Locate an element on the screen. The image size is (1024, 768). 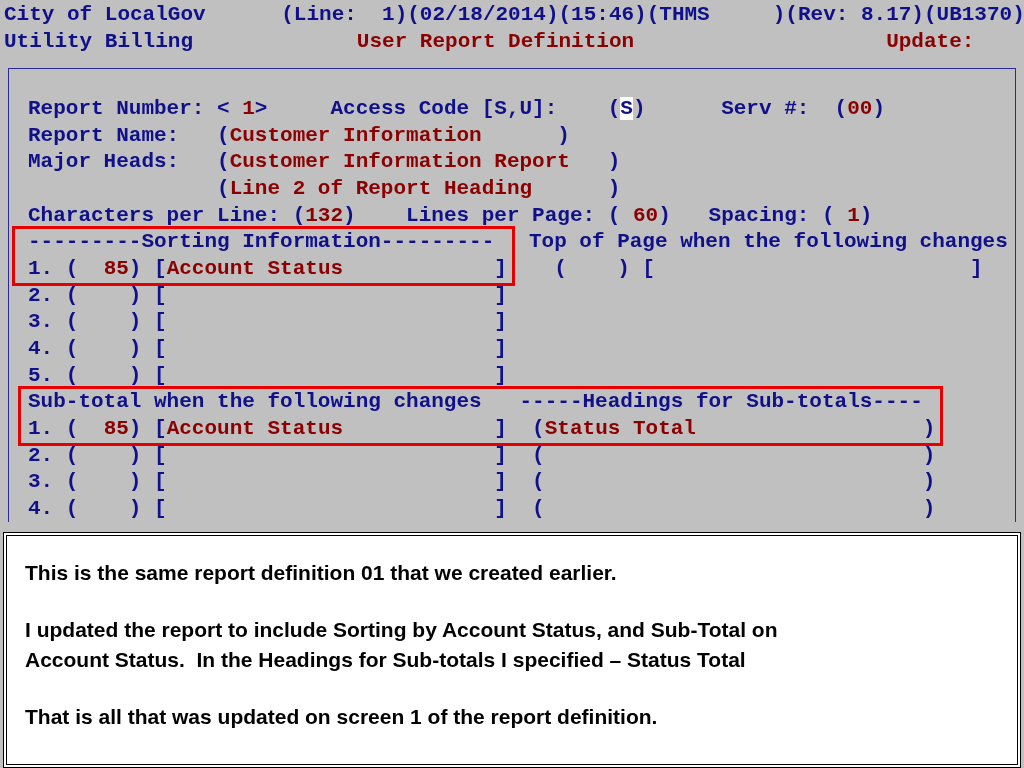
field-value: Customer Information is located at coordinates (355, 135).